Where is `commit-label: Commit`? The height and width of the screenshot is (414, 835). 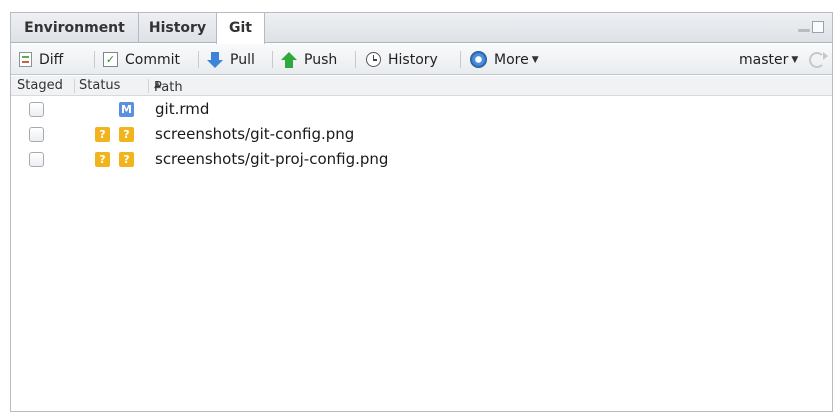 commit-label: Commit is located at coordinates (152, 59).